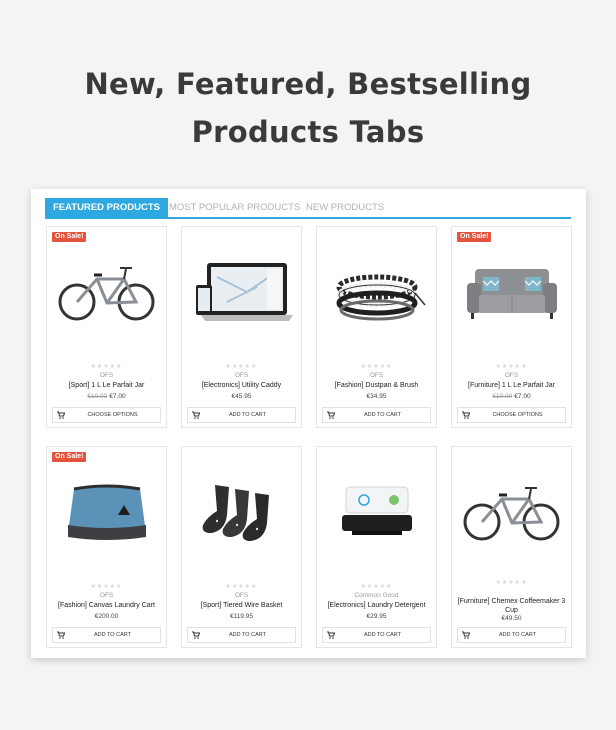 The width and height of the screenshot is (616, 730). I want to click on current-price: €200.00, so click(106, 616).